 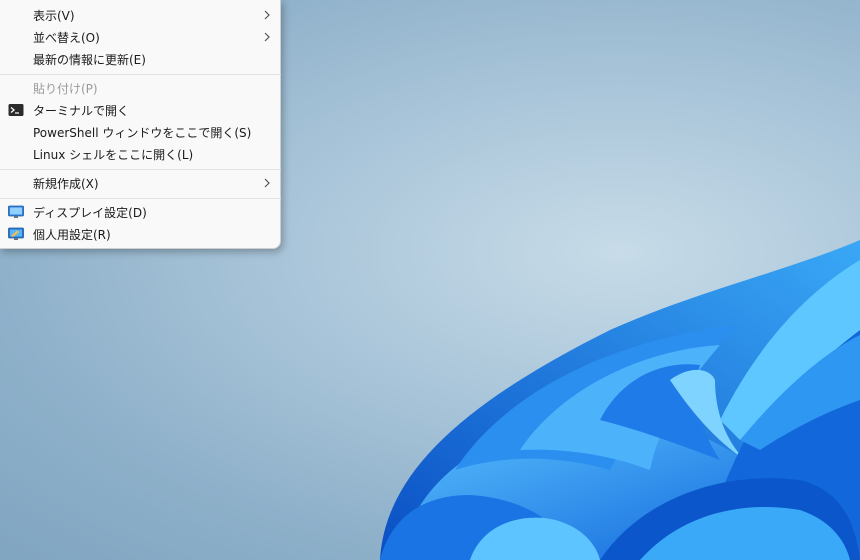 What do you see at coordinates (66, 37) in the screenshot?
I see `menu-item-label: 並べ替え(O)` at bounding box center [66, 37].